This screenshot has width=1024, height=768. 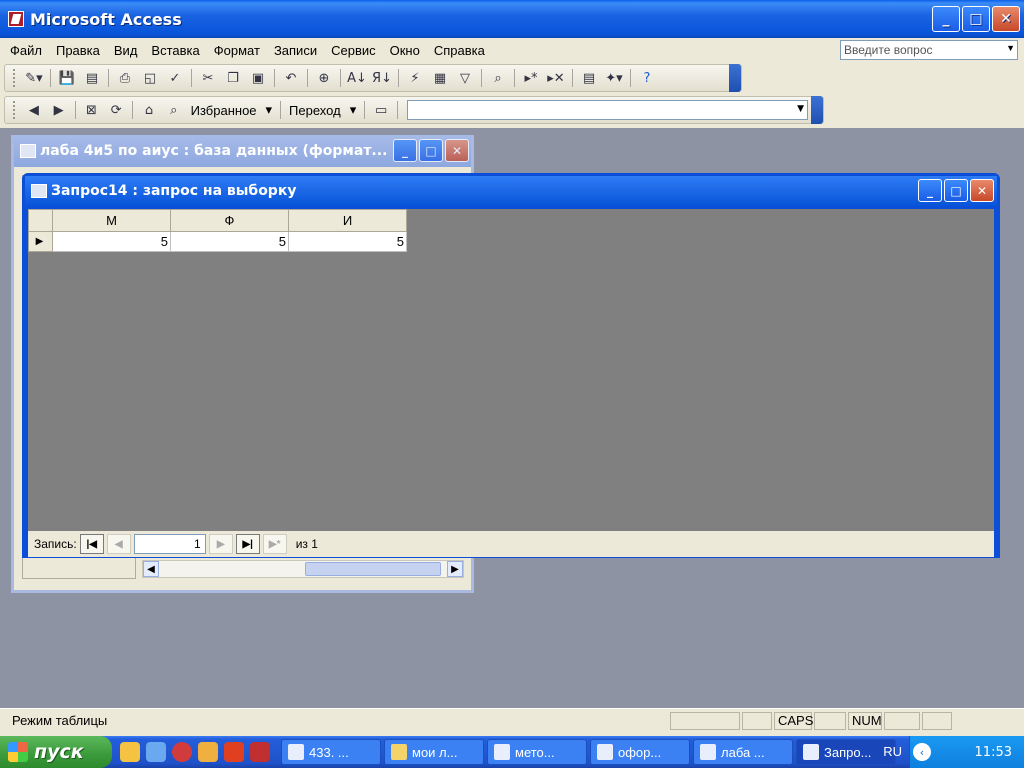 What do you see at coordinates (498, 78) in the screenshot?
I see `find-icon: ⌕` at bounding box center [498, 78].